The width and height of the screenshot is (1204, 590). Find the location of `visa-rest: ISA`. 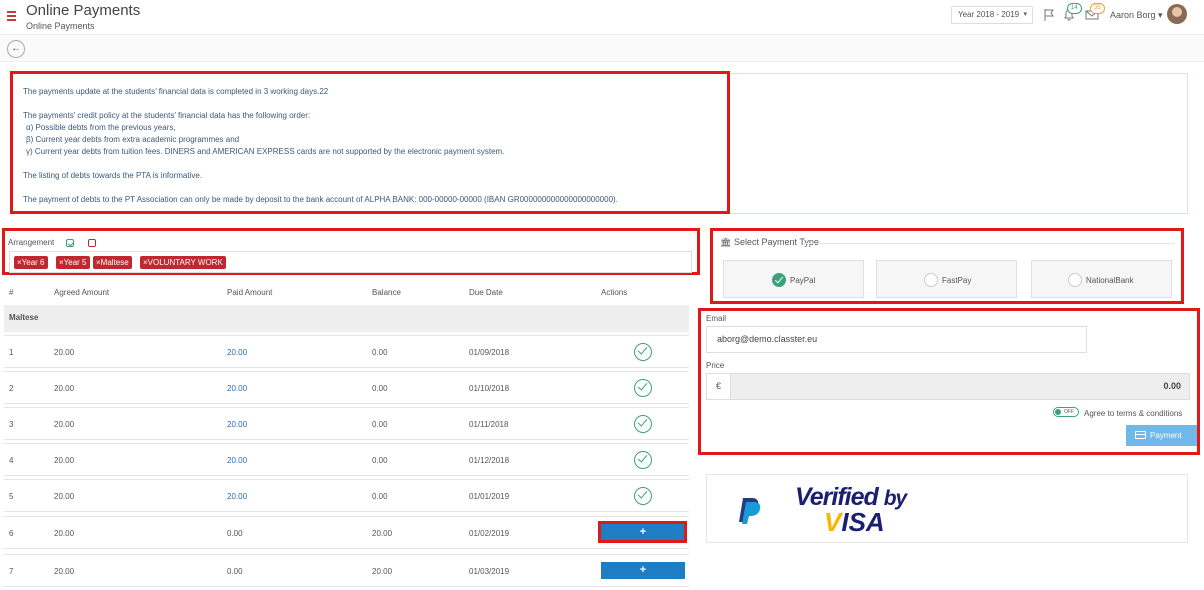

visa-rest: ISA is located at coordinates (863, 522).